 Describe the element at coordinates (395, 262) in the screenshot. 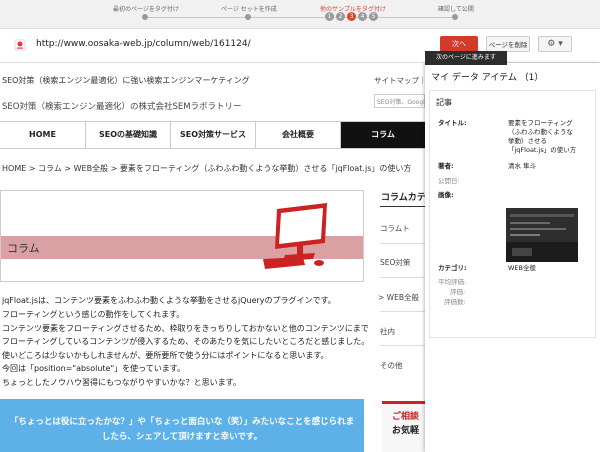

I see `sidebar-item-seo: SEO対策` at that location.